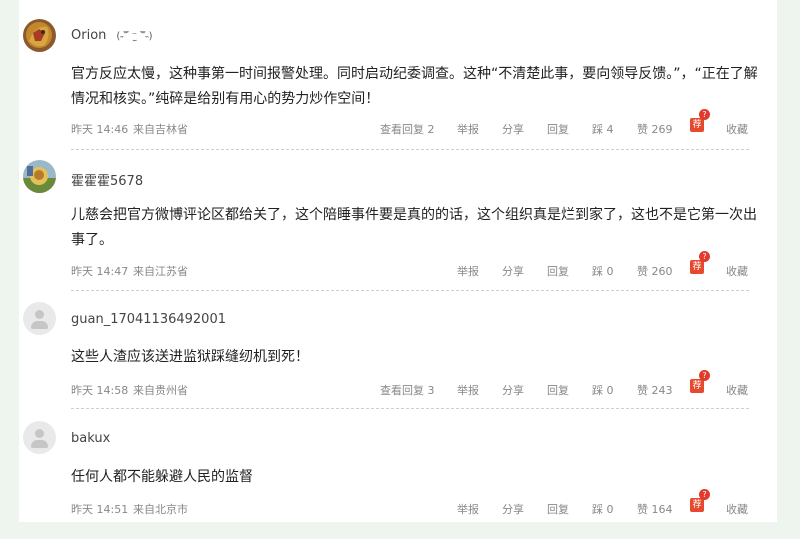 This screenshot has height=539, width=800. Describe the element at coordinates (190, 357) in the screenshot. I see `comment-text: 这些人渣应该送进监狱踩缝纫机到死！` at that location.